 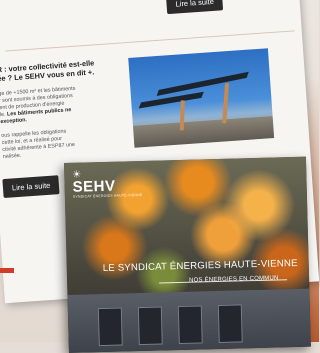 What do you see at coordinates (31, 187) in the screenshot?
I see `read-more-button-left: Lire la suite` at bounding box center [31, 187].